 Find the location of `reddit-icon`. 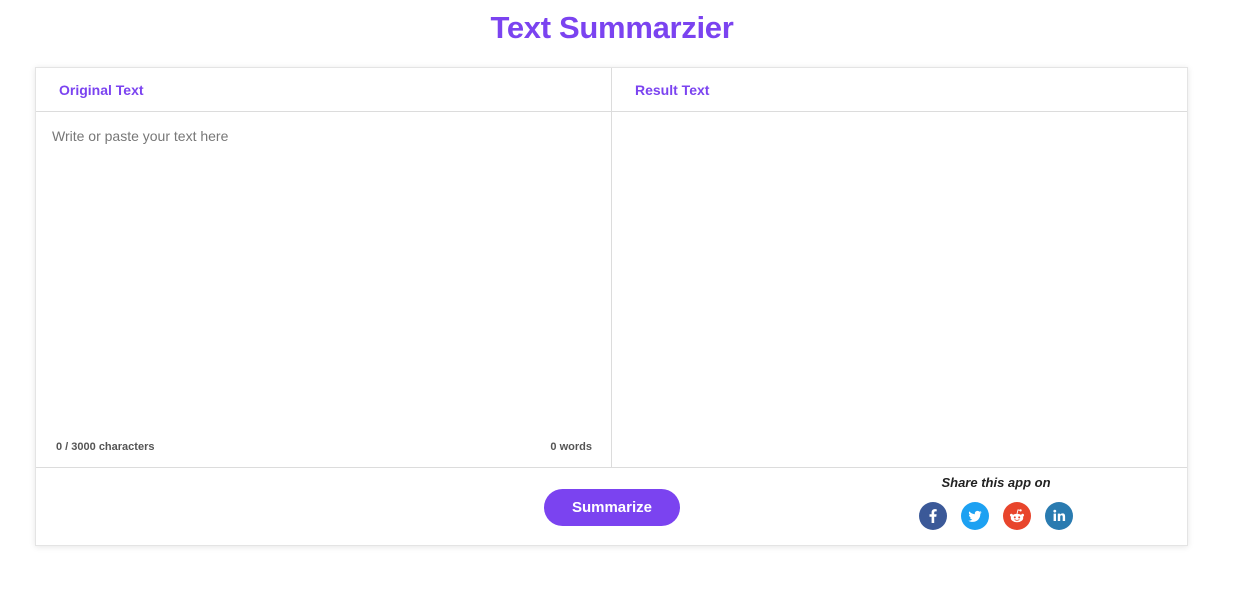

reddit-icon is located at coordinates (1017, 516).